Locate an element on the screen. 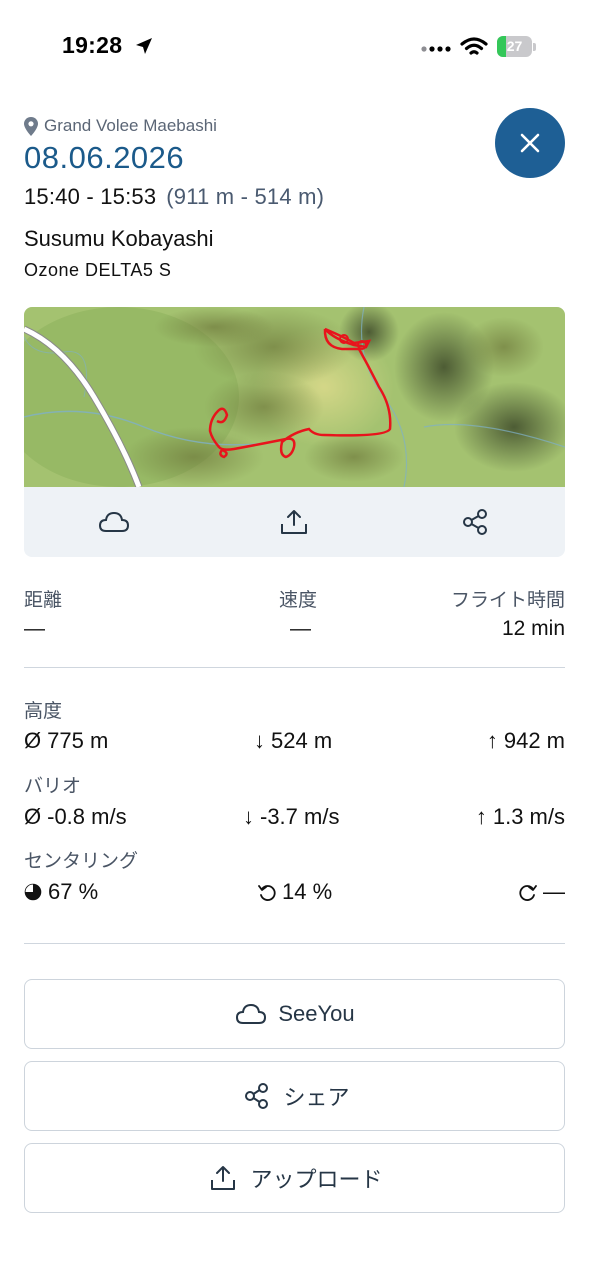 This screenshot has width=589, height=1280. vario-average-value: -0.8 m/s is located at coordinates (87, 816).